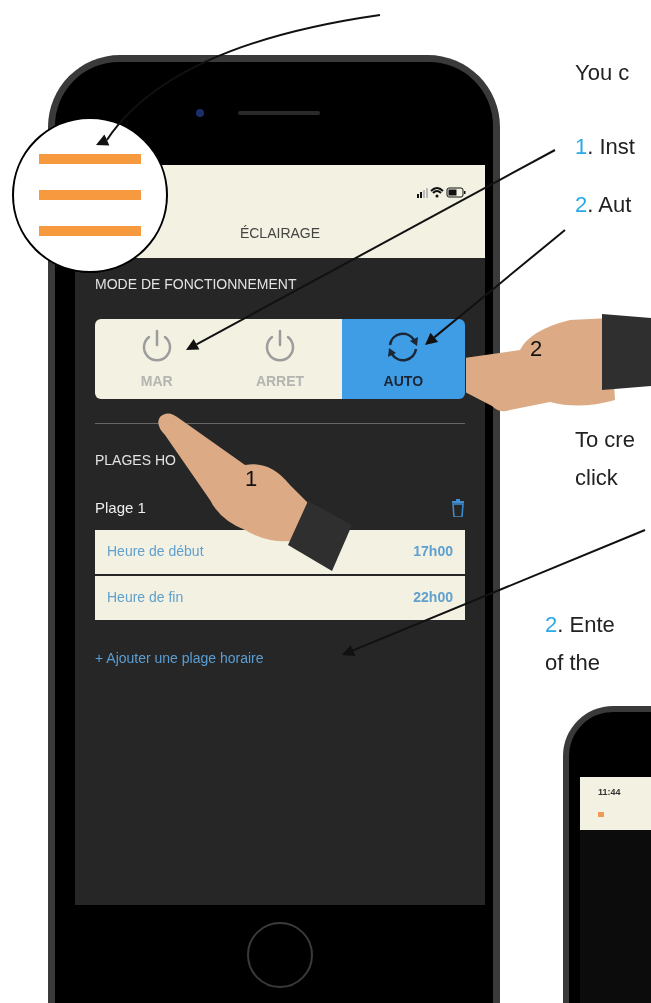 The width and height of the screenshot is (651, 1003). What do you see at coordinates (580, 625) in the screenshot?
I see `step-text: 2. Ente` at bounding box center [580, 625].